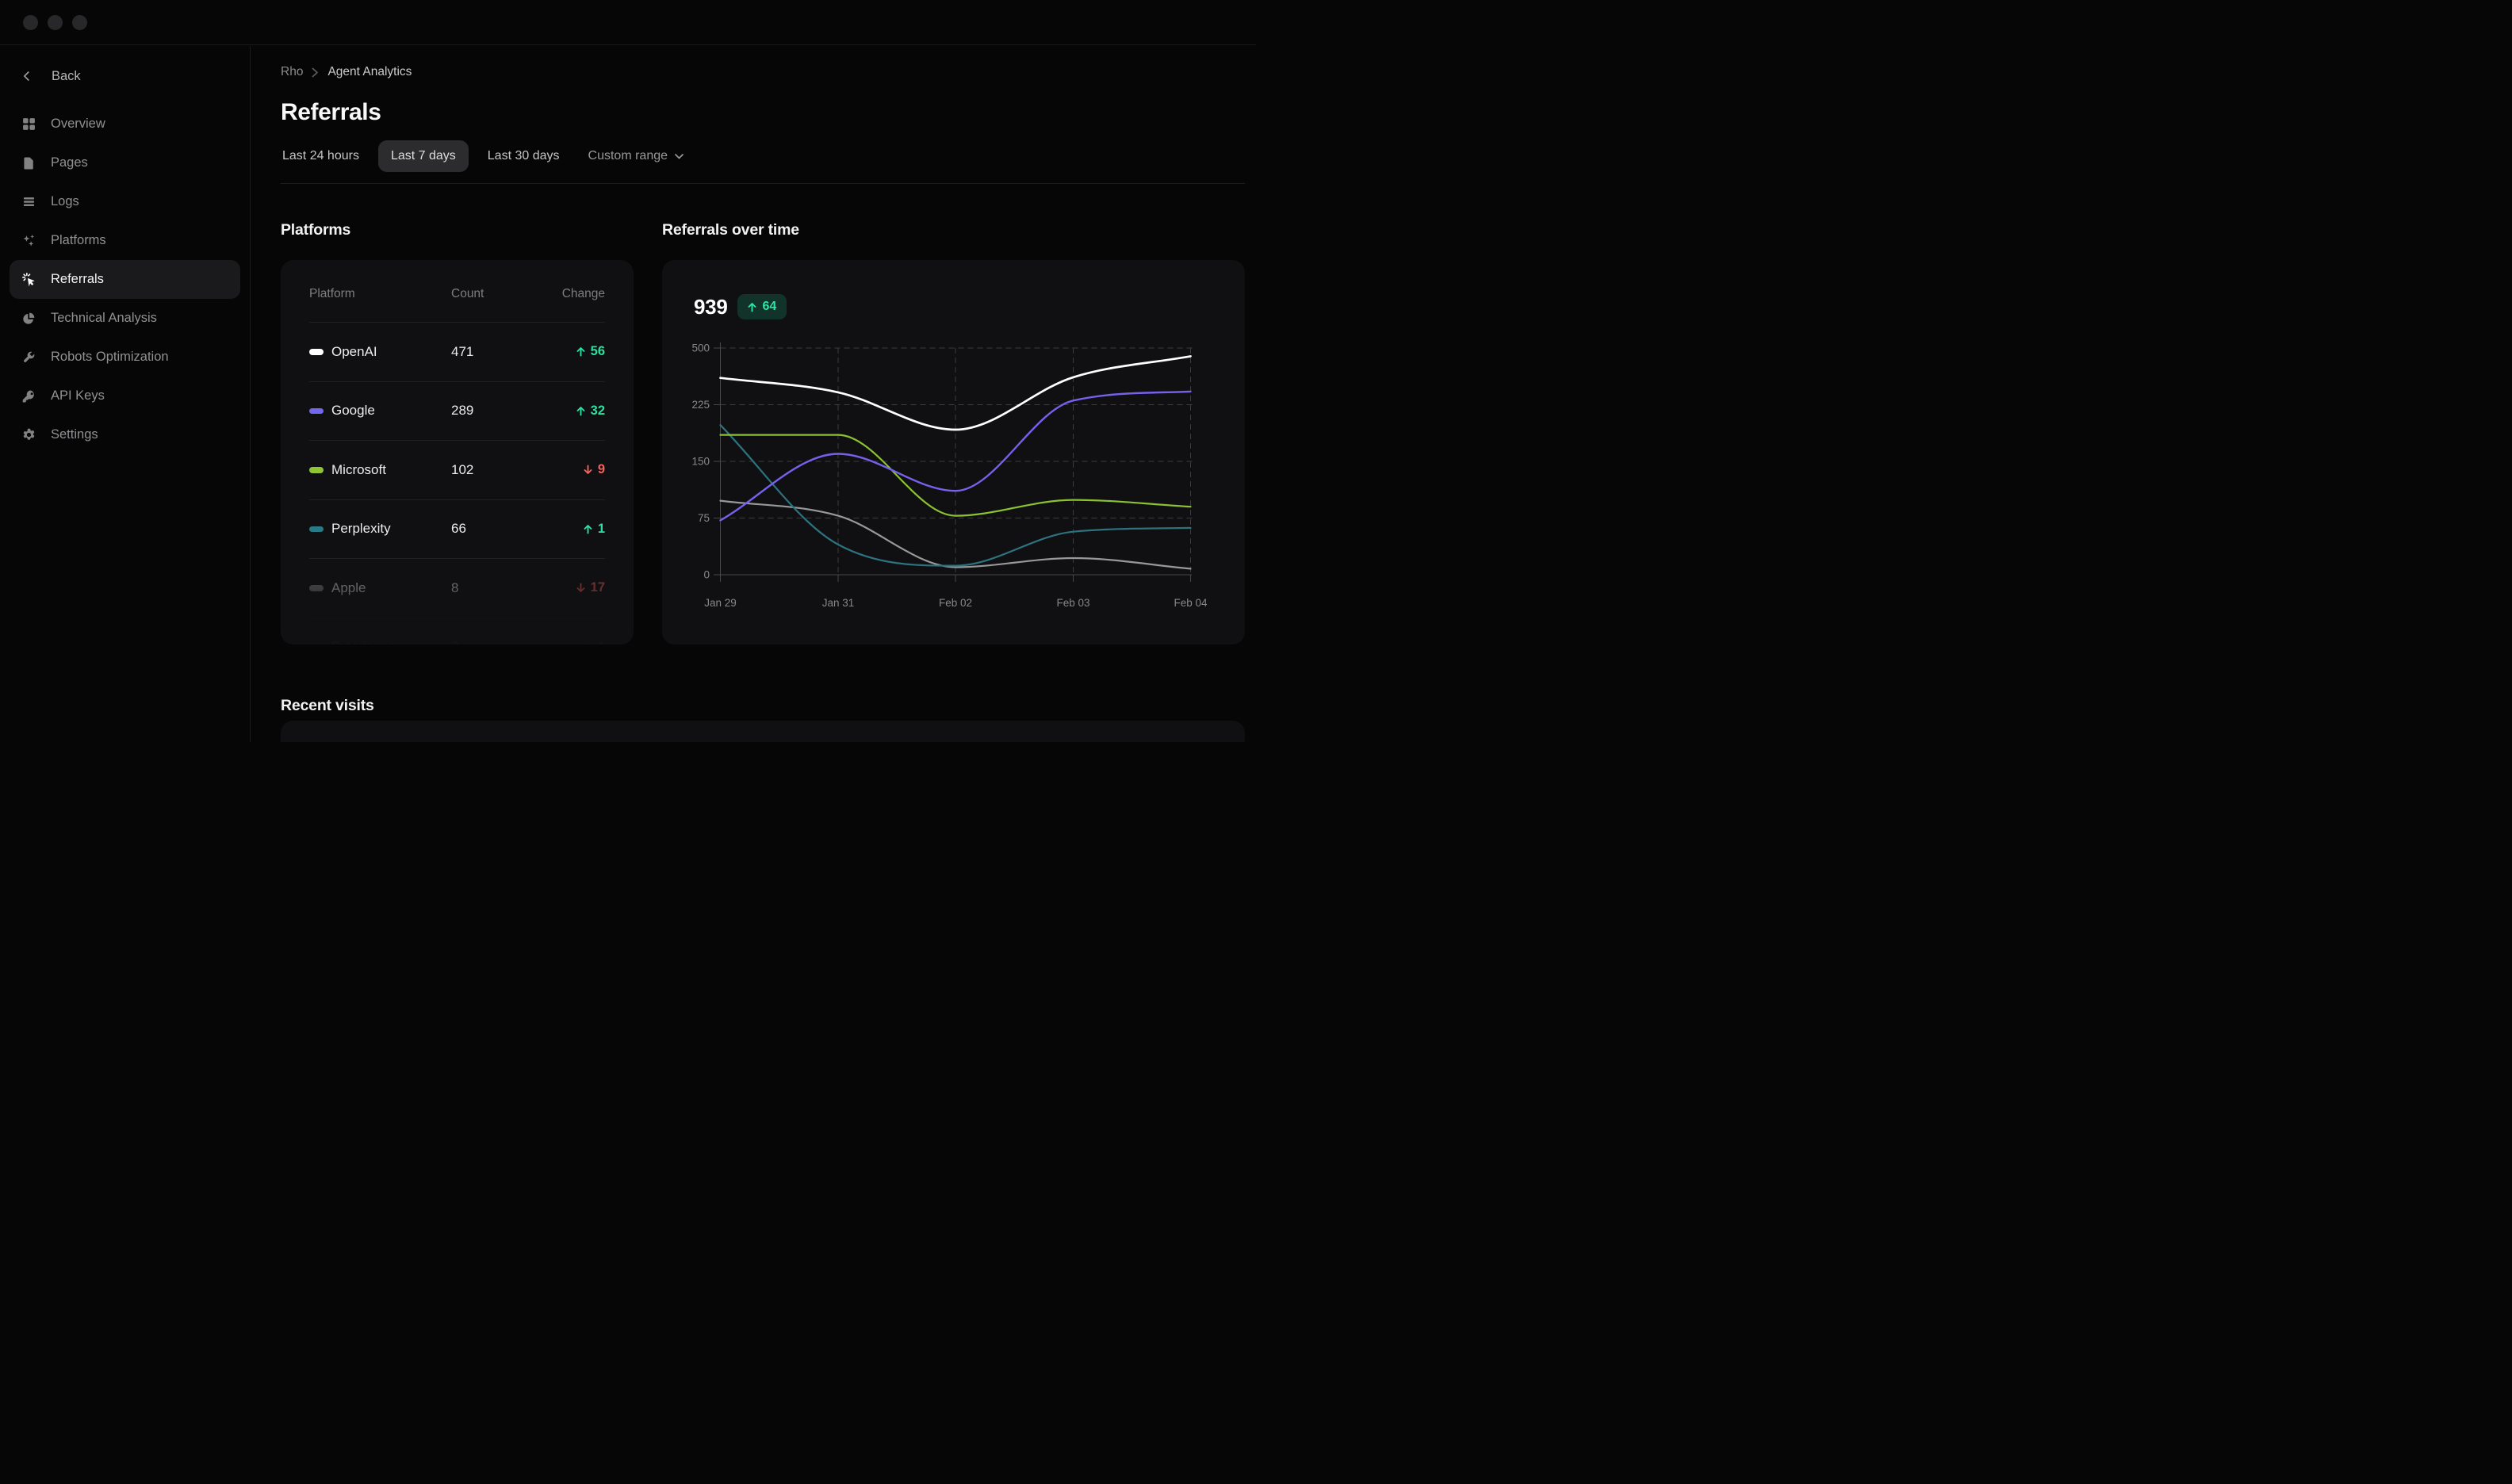  What do you see at coordinates (720, 603) in the screenshot?
I see `svg-text: Jan 29` at bounding box center [720, 603].